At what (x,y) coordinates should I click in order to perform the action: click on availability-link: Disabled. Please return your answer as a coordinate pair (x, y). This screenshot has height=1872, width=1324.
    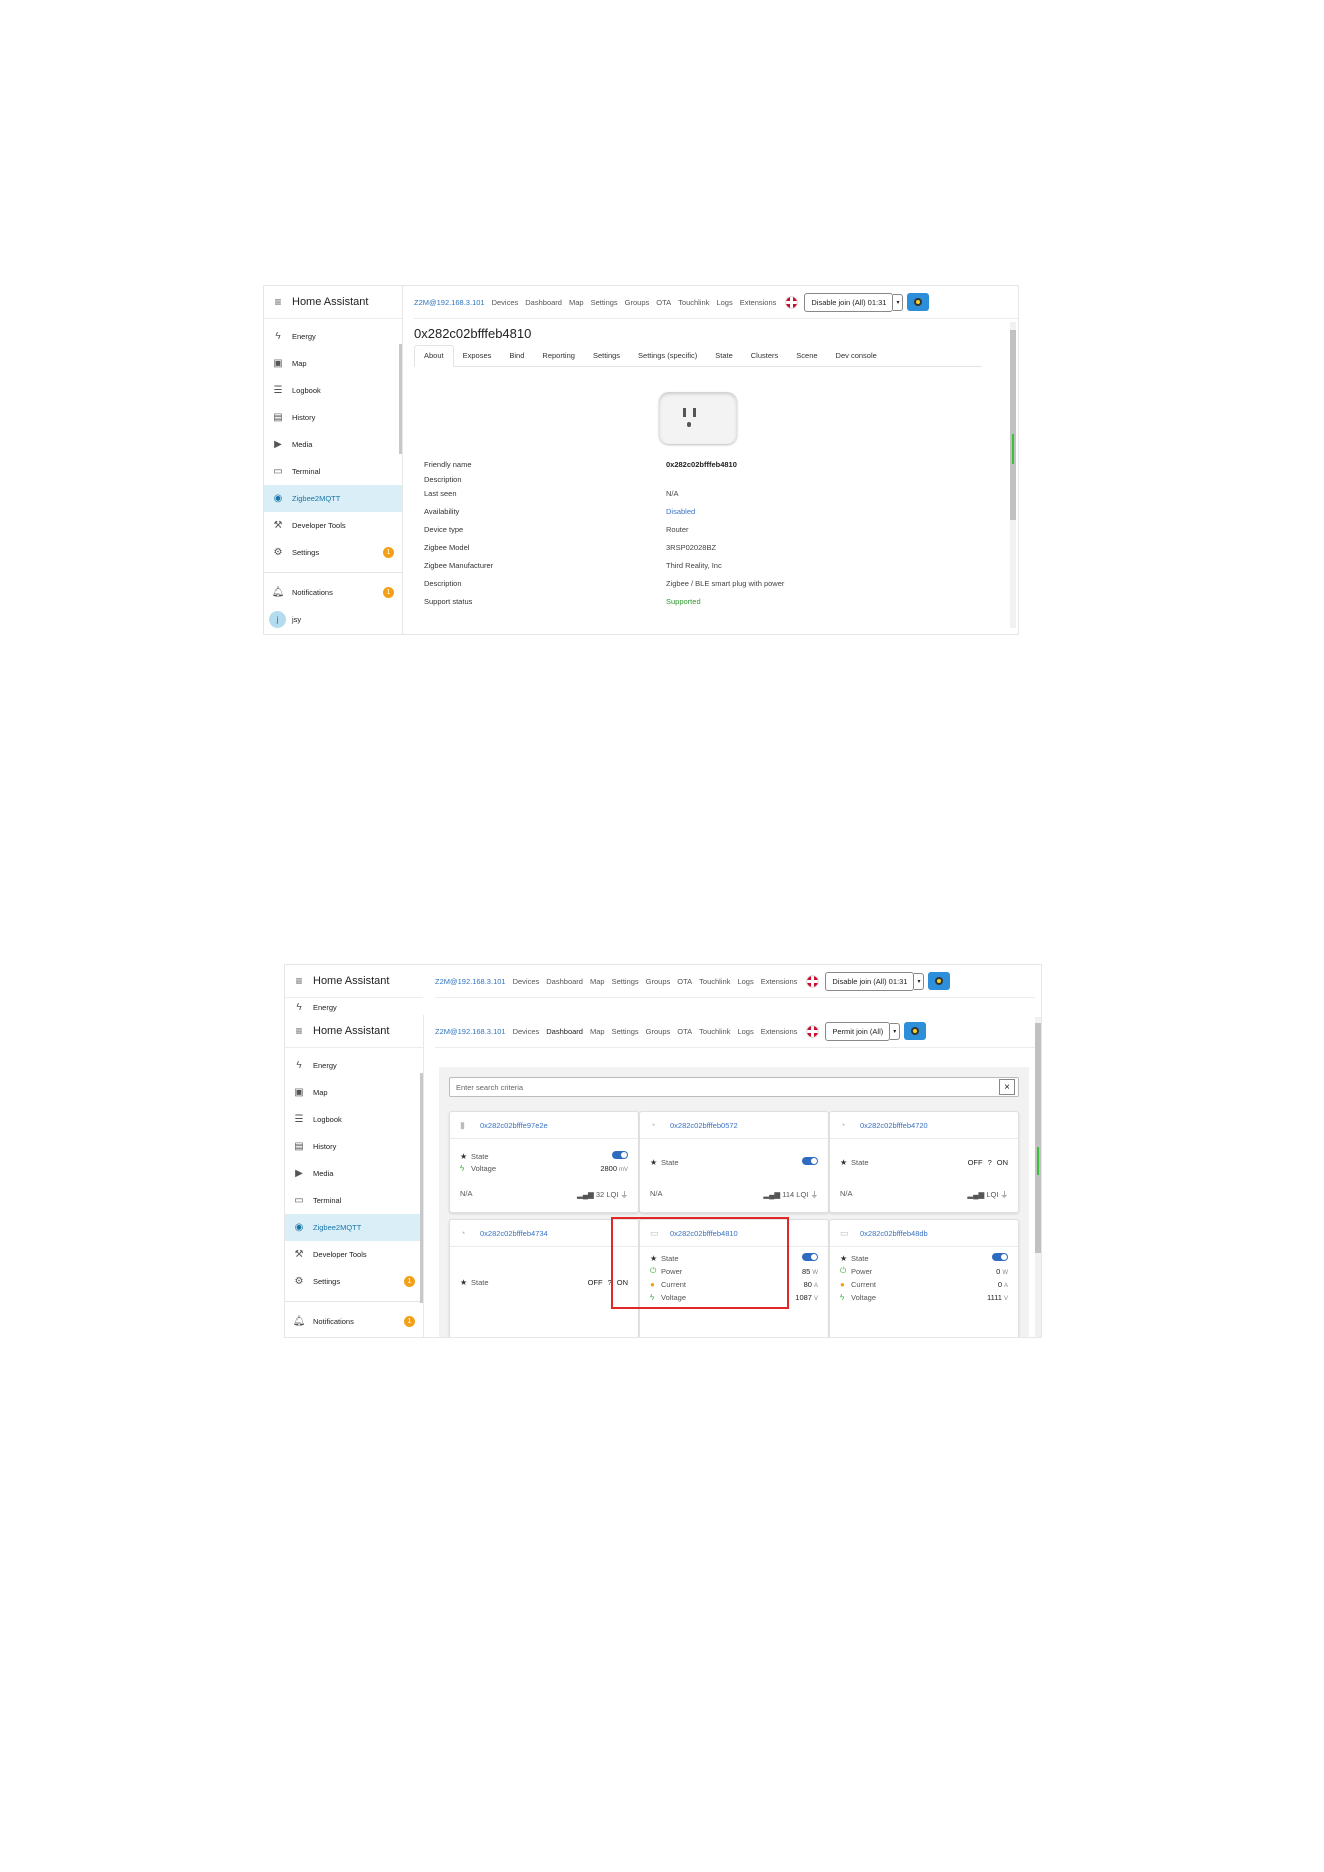
    Looking at the image, I should click on (680, 514).